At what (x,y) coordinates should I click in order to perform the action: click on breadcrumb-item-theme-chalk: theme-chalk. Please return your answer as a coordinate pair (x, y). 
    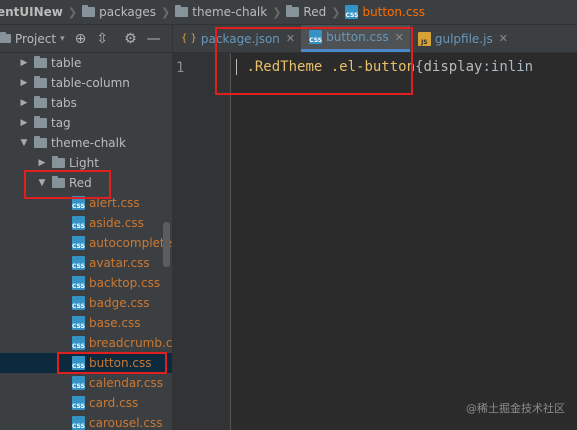
    Looking at the image, I should click on (221, 12).